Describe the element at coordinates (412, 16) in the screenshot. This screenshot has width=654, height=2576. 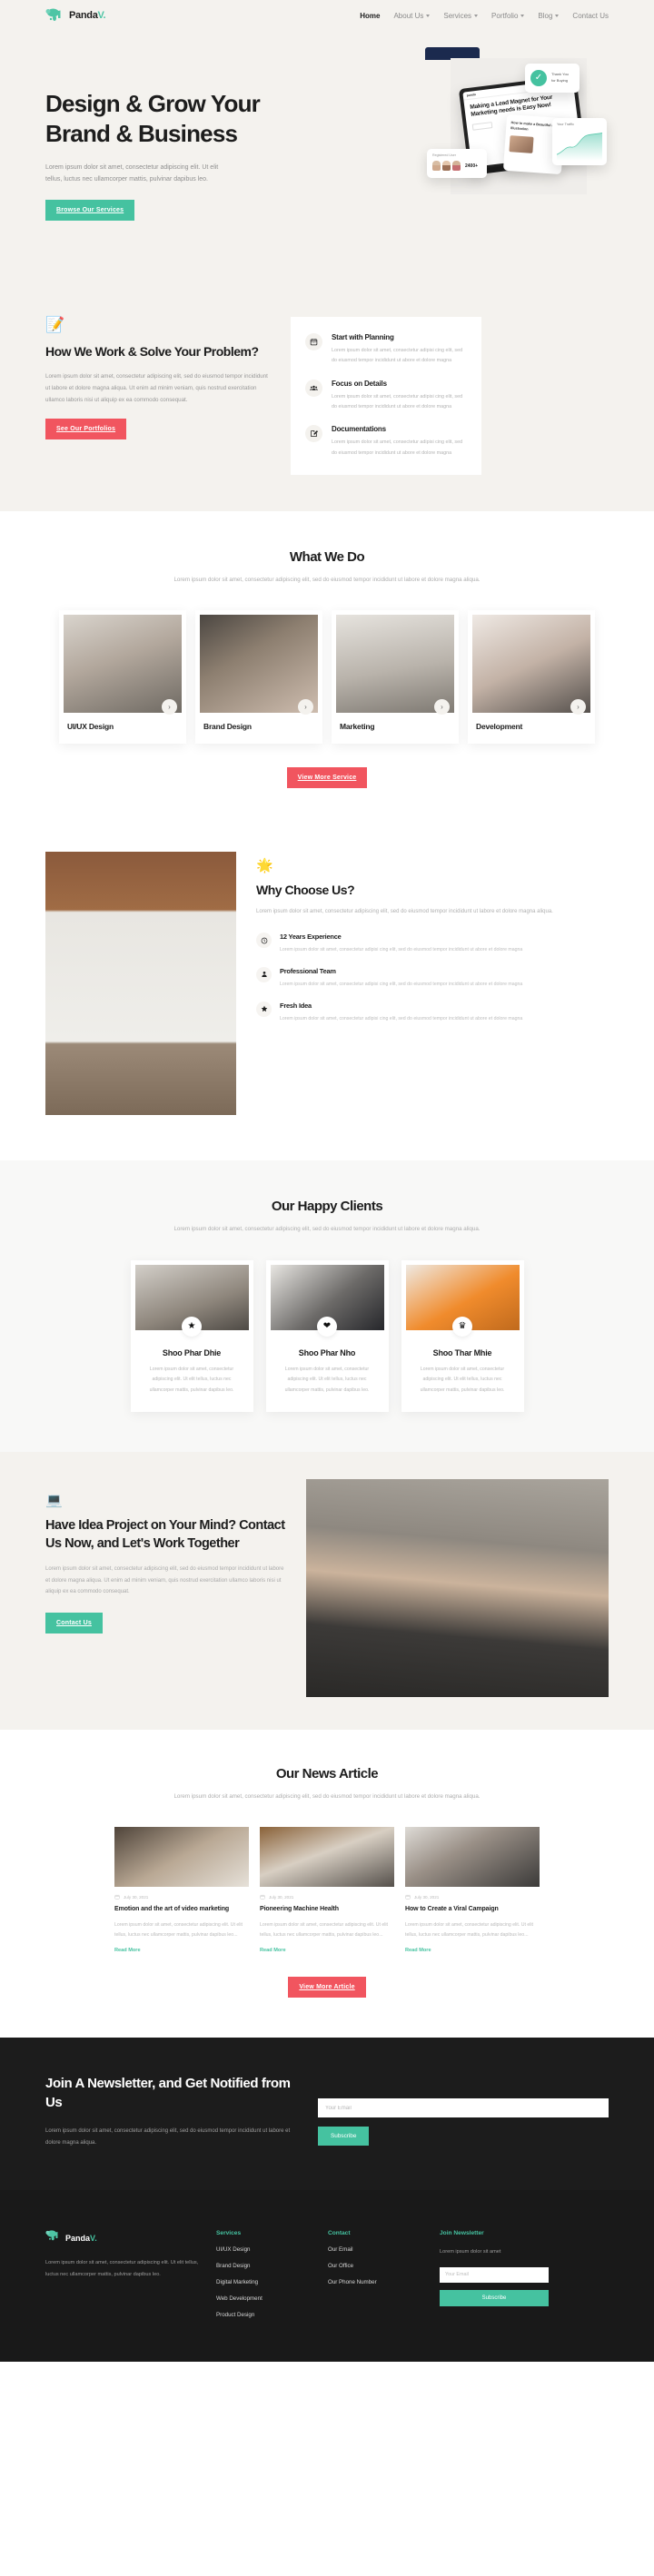
I see `nav-item-about-us: About Us` at that location.